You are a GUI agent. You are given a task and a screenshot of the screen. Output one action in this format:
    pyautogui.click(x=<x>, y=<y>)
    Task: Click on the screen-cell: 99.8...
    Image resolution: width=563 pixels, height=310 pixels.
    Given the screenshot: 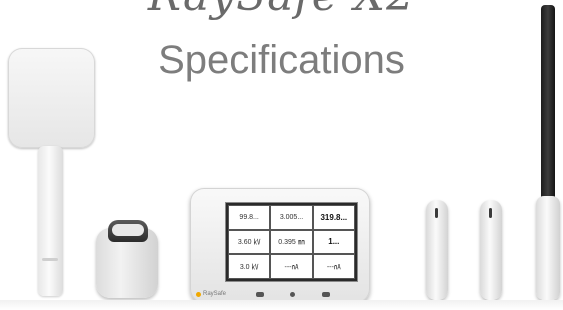 What is the action you would take?
    pyautogui.click(x=249, y=217)
    